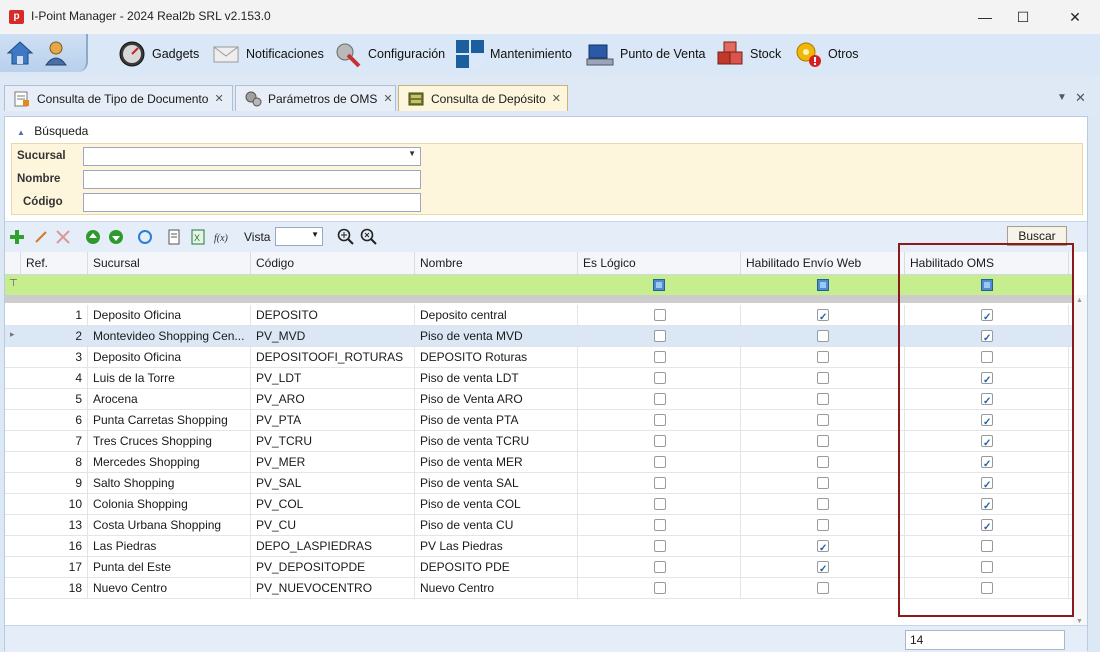 This screenshot has height=652, width=1100. What do you see at coordinates (54, 441) in the screenshot?
I see `cell-ref: 7` at bounding box center [54, 441].